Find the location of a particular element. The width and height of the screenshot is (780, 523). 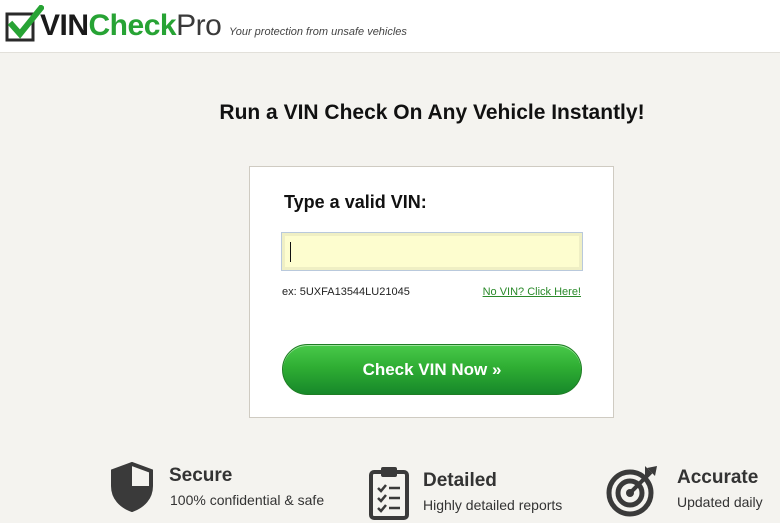

site-tagline: Your protection from unsafe vehicles is located at coordinates (318, 32).